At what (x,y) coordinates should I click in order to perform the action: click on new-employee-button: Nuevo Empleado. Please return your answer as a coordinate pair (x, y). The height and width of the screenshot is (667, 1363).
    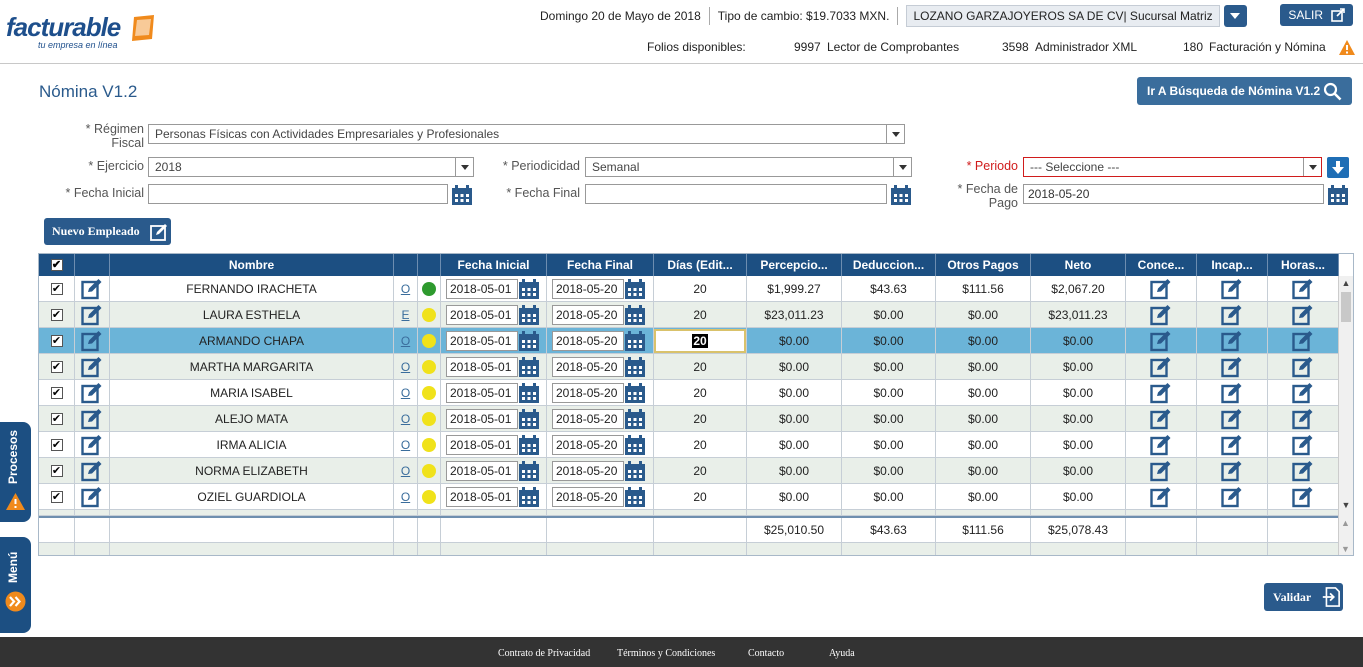
    Looking at the image, I should click on (107, 231).